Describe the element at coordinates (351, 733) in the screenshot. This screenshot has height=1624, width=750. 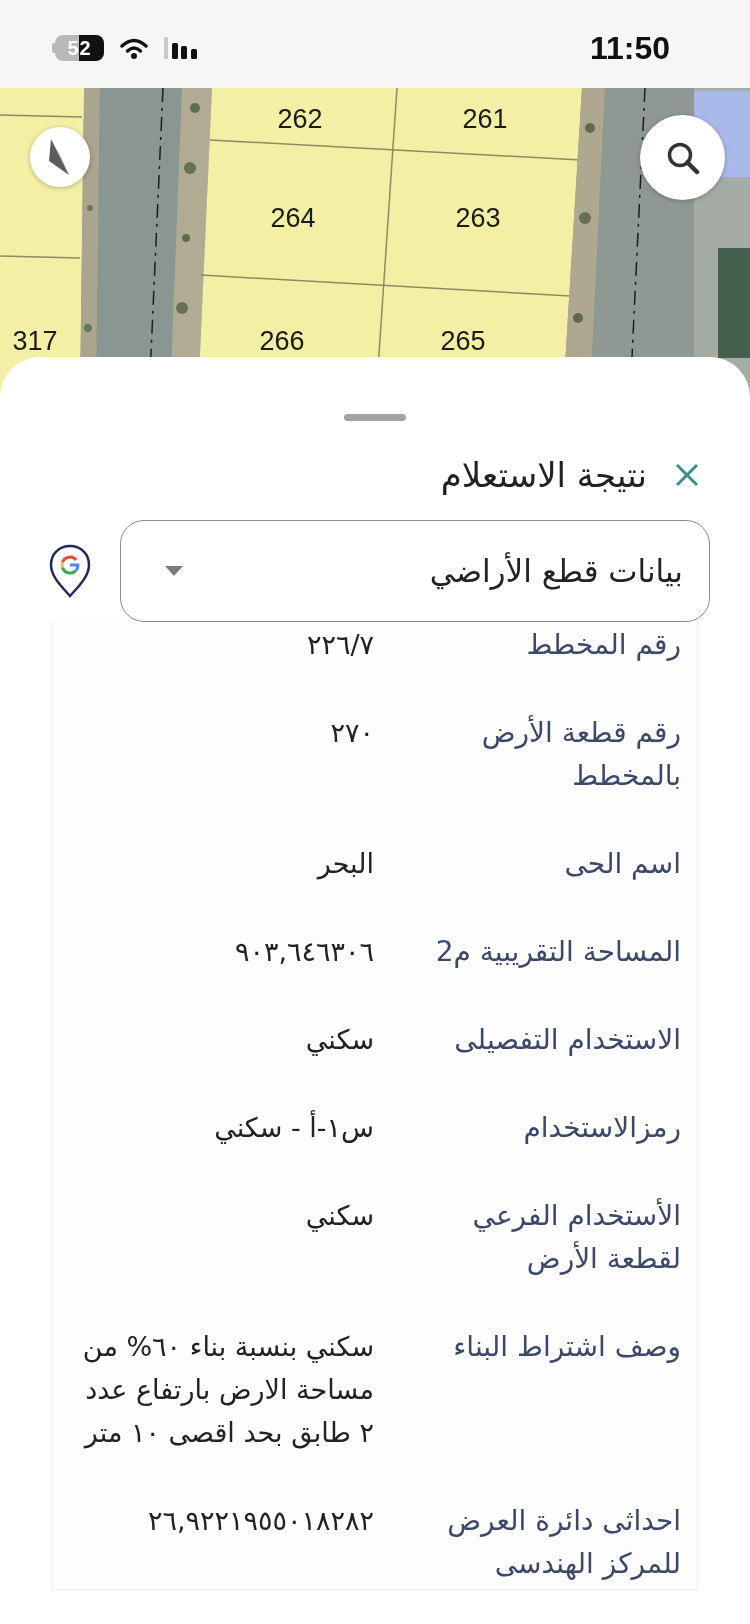
I see `field-value: ٢٧٠` at that location.